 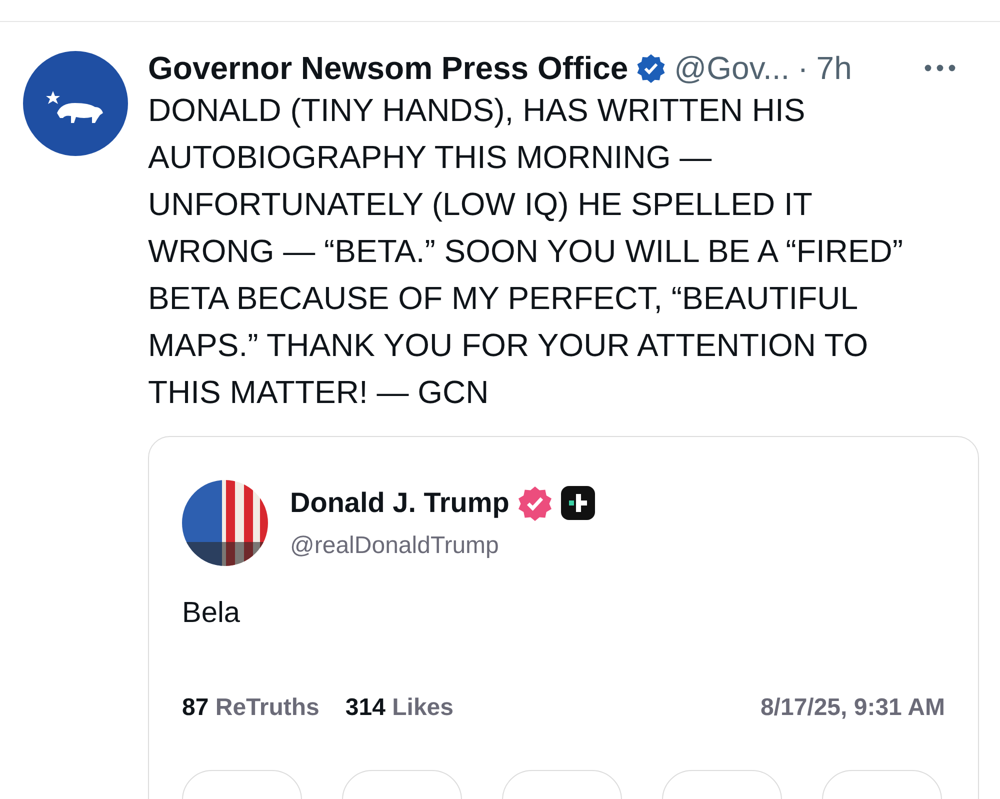 What do you see at coordinates (399, 708) in the screenshot?
I see `engagement-stat: 314 Likes` at bounding box center [399, 708].